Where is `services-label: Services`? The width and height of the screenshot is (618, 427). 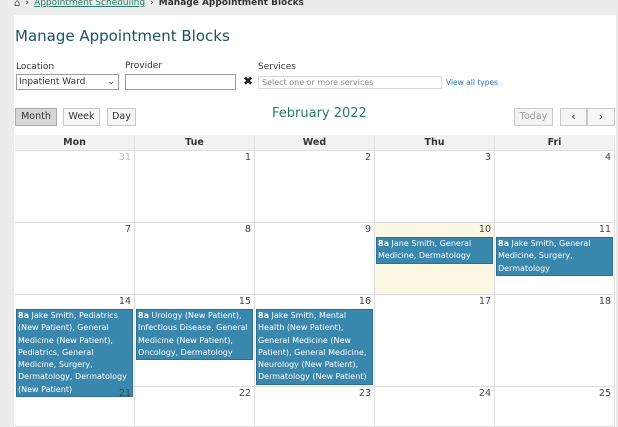
services-label: Services is located at coordinates (277, 67).